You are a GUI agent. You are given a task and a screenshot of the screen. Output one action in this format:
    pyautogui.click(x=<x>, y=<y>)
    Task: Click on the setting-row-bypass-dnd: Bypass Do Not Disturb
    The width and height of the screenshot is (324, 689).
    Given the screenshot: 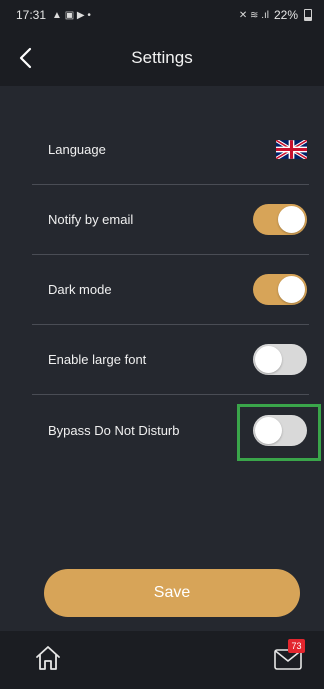 What is the action you would take?
    pyautogui.click(x=170, y=430)
    